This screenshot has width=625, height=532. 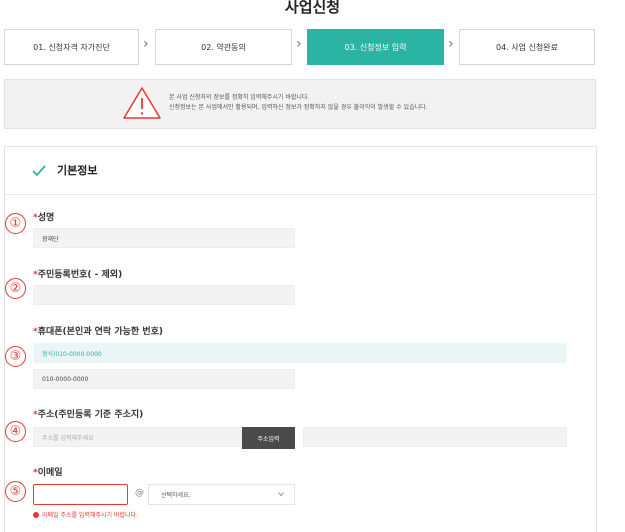 I want to click on marker-3: ③, so click(x=15, y=356).